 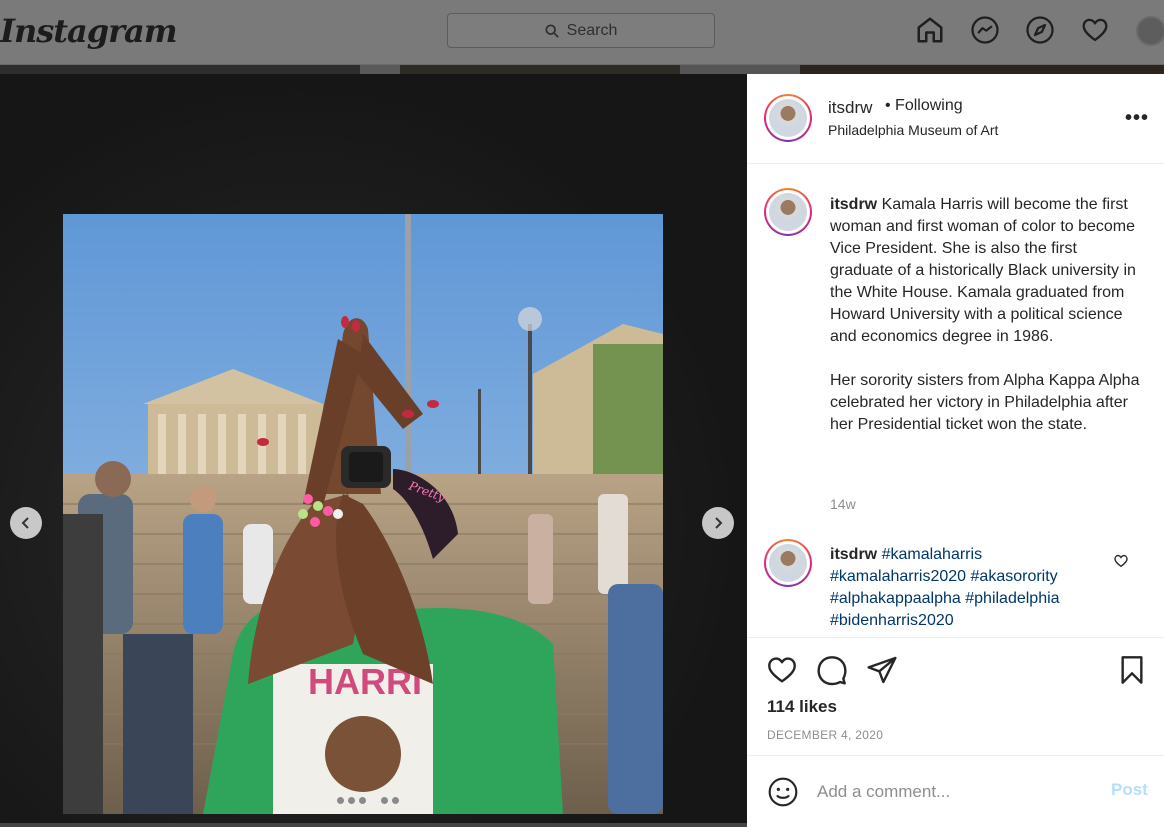 I want to click on carousel-next-button, so click(x=718, y=523).